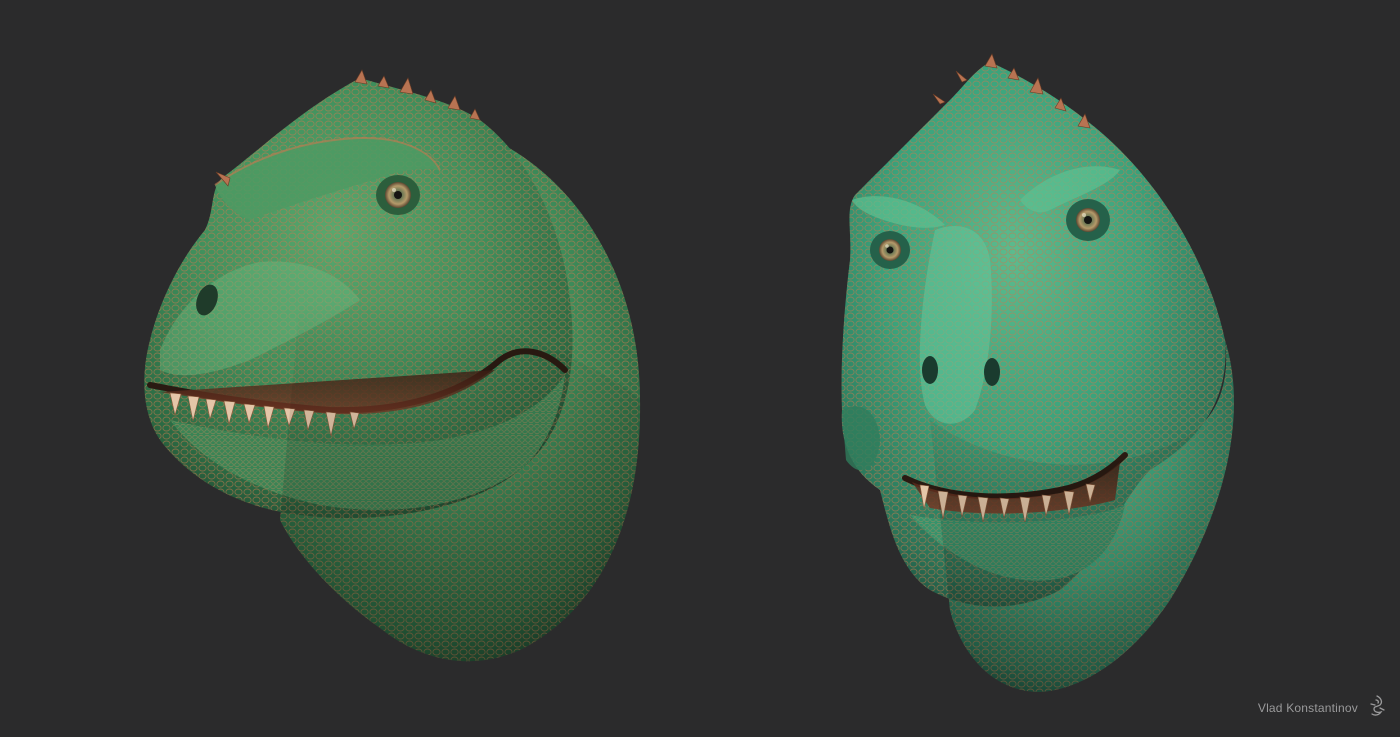 The width and height of the screenshot is (1400, 737). I want to click on artist-signature: Vlad Konstantinov, so click(1322, 707).